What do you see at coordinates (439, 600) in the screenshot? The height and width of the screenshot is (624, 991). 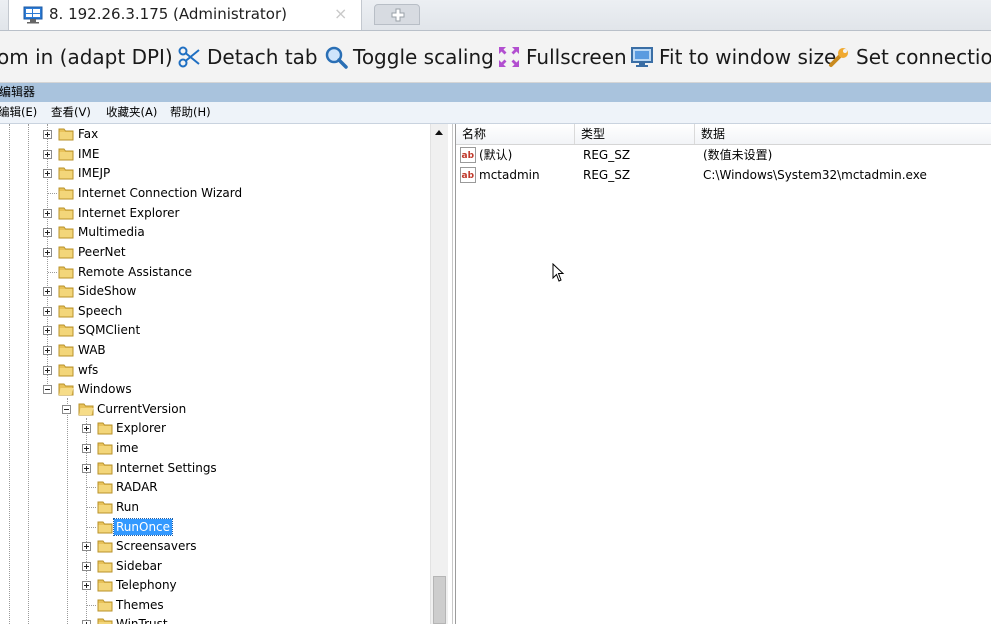 I see `scrollbar-thumb` at bounding box center [439, 600].